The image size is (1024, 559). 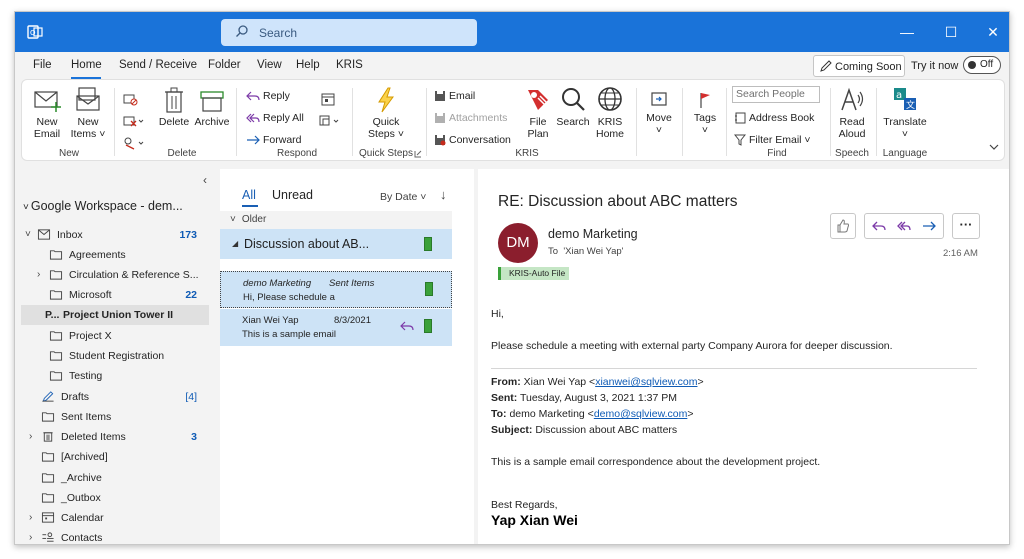 What do you see at coordinates (772, 140) in the screenshot?
I see `filter-email-button: Filter Email ˅` at bounding box center [772, 140].